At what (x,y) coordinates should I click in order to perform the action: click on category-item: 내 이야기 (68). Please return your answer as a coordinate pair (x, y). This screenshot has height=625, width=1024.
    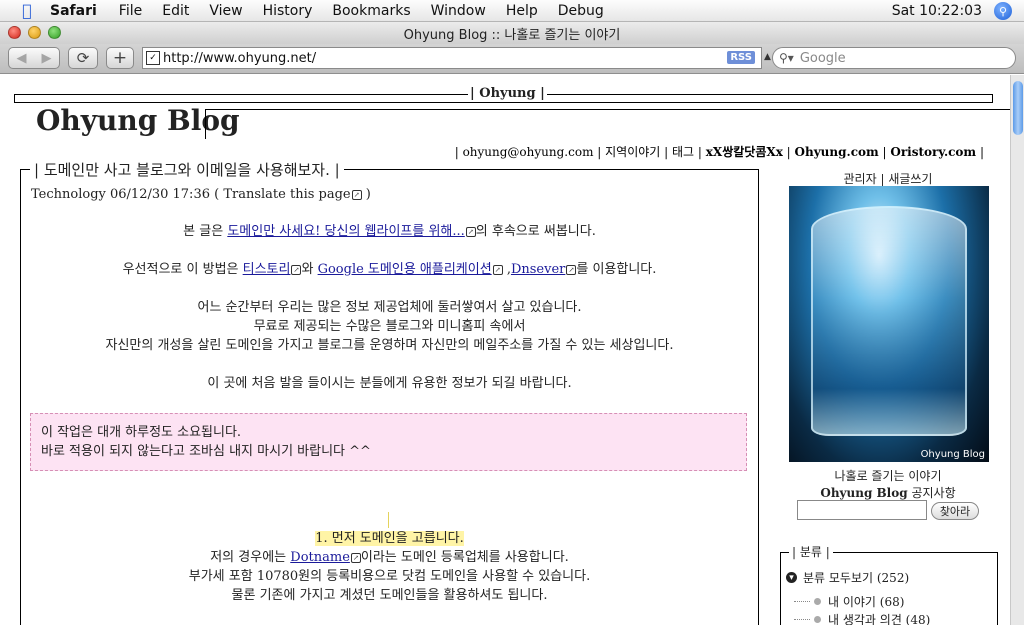
    Looking at the image, I should click on (849, 601).